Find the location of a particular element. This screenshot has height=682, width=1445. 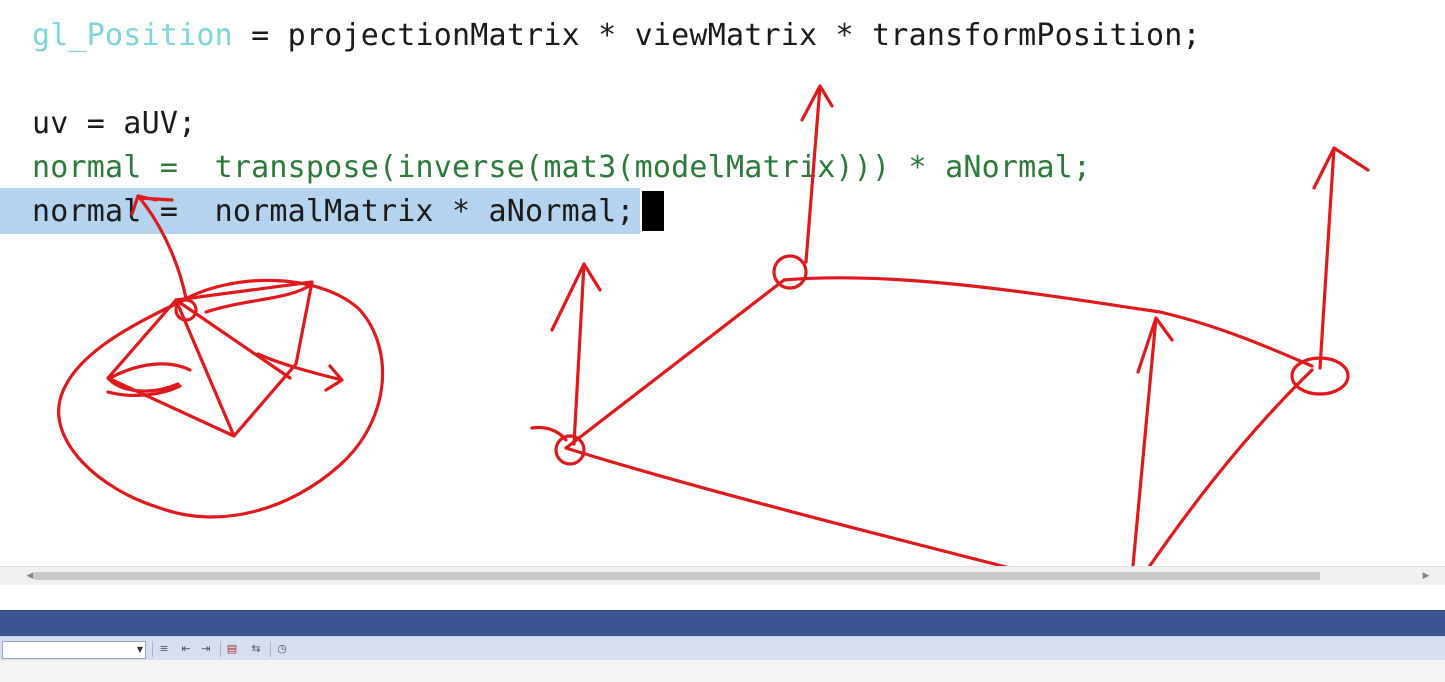

sphere-outline is located at coordinates (221, 398).